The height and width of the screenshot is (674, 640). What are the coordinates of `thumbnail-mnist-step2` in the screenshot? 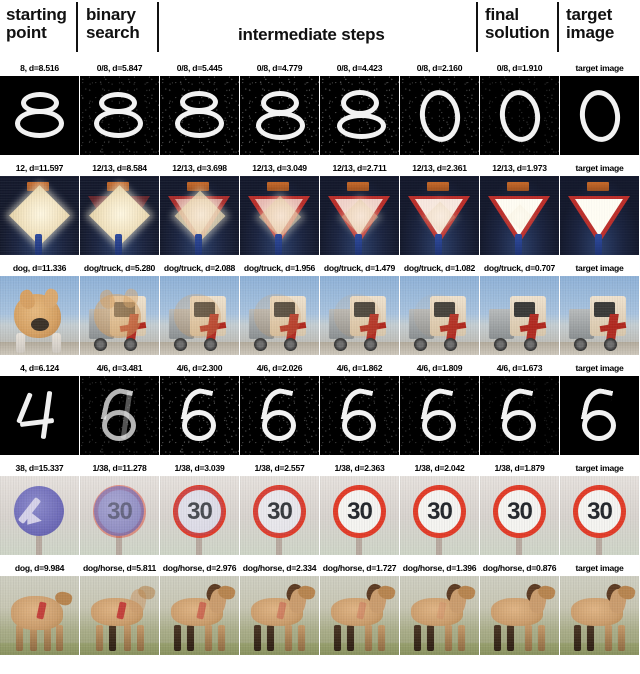 It's located at (279, 115).